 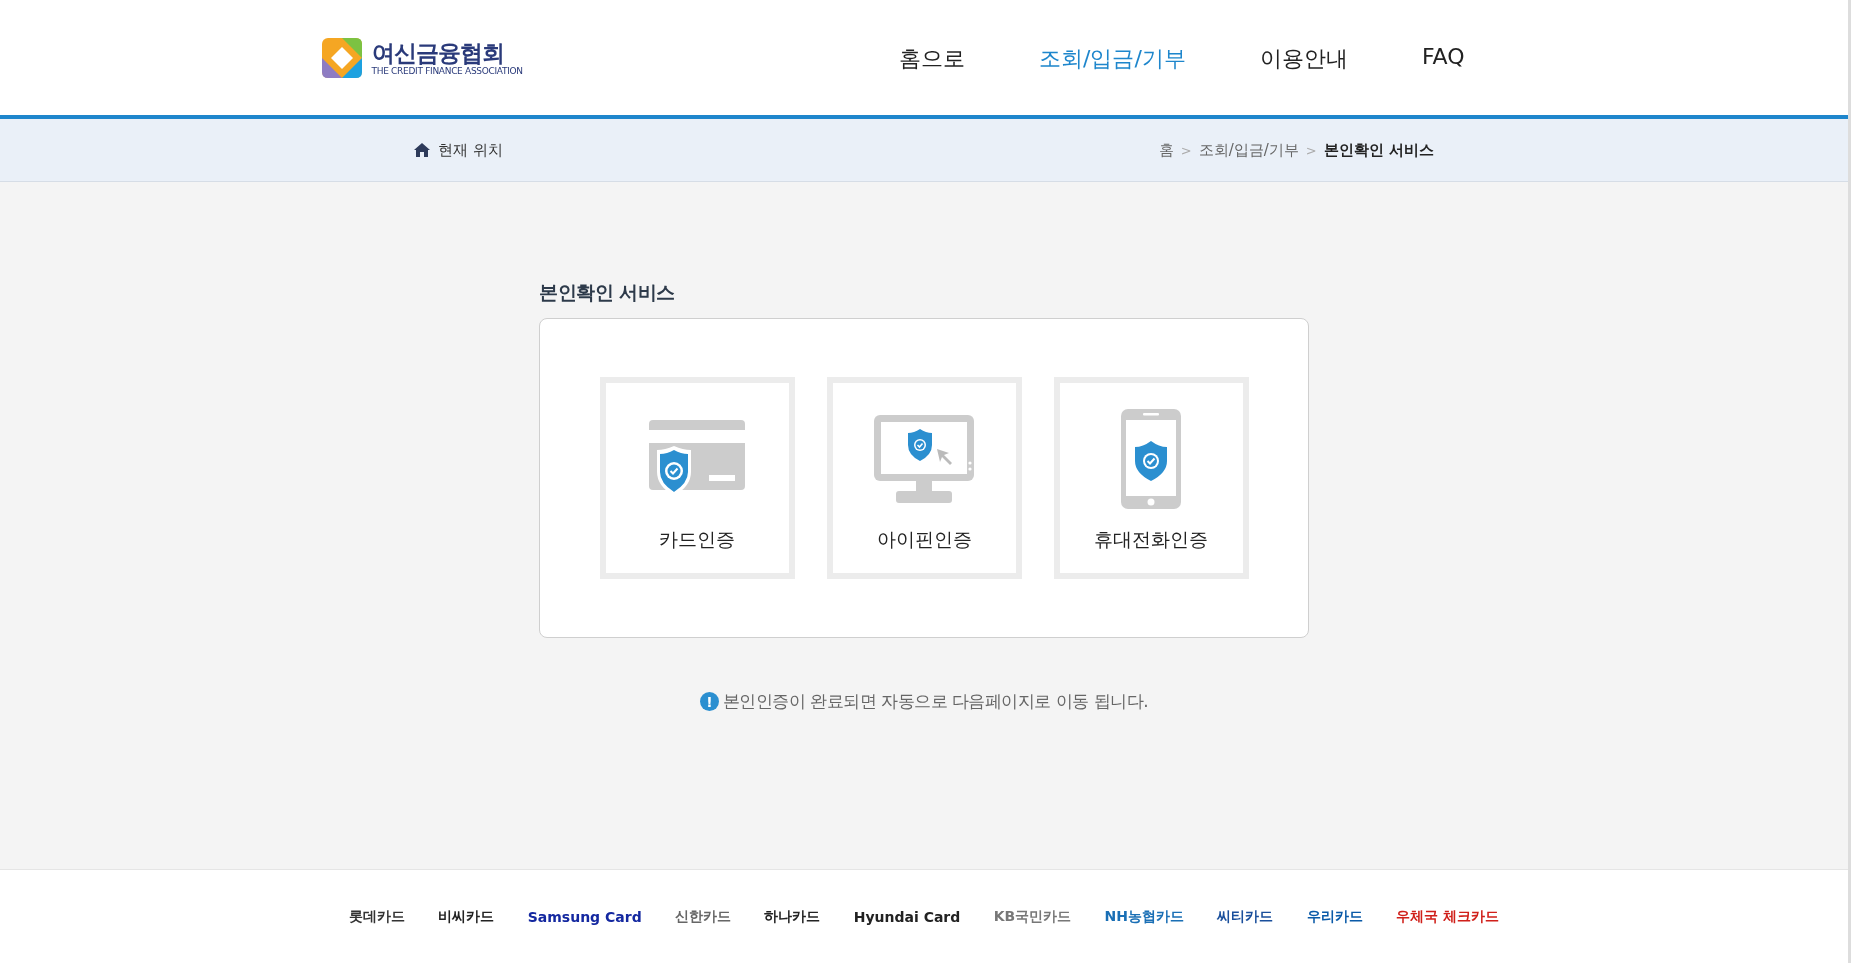 What do you see at coordinates (438, 52) in the screenshot?
I see `logo-name: 여신금융협회` at bounding box center [438, 52].